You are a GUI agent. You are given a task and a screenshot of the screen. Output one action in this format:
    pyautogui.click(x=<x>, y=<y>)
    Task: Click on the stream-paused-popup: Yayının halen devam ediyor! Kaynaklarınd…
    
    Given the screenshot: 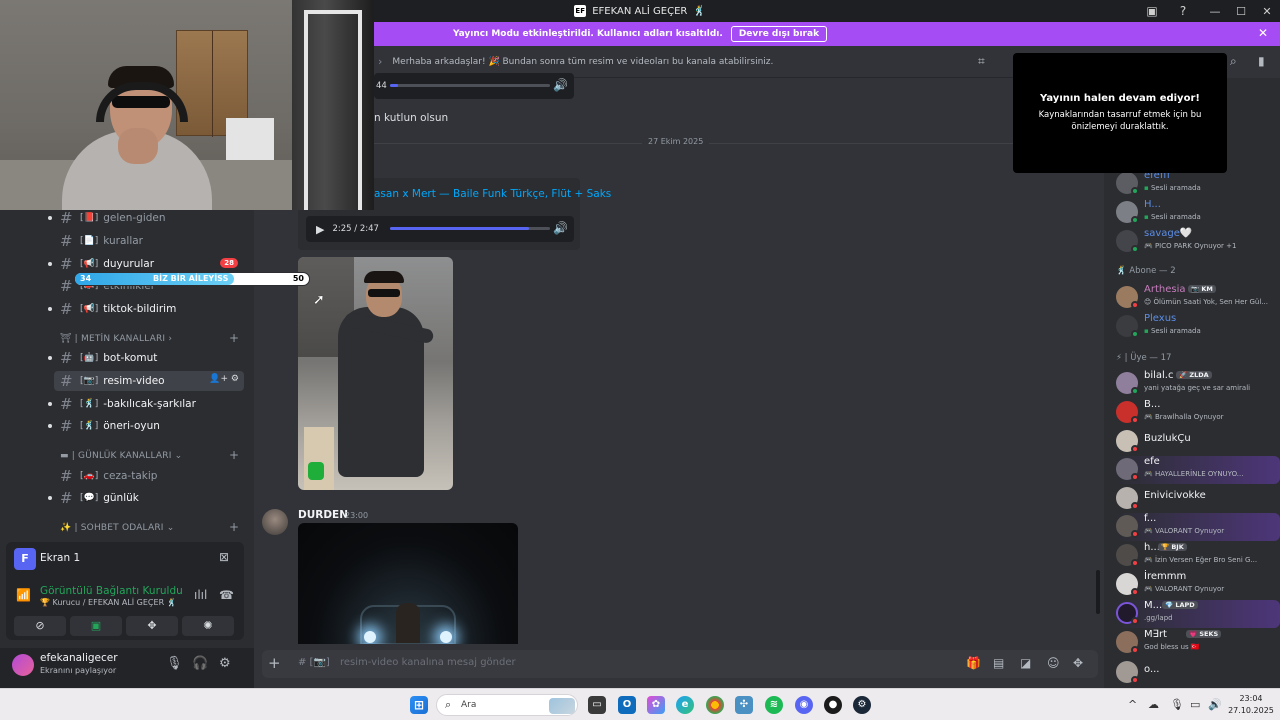 What is the action you would take?
    pyautogui.click(x=1120, y=113)
    